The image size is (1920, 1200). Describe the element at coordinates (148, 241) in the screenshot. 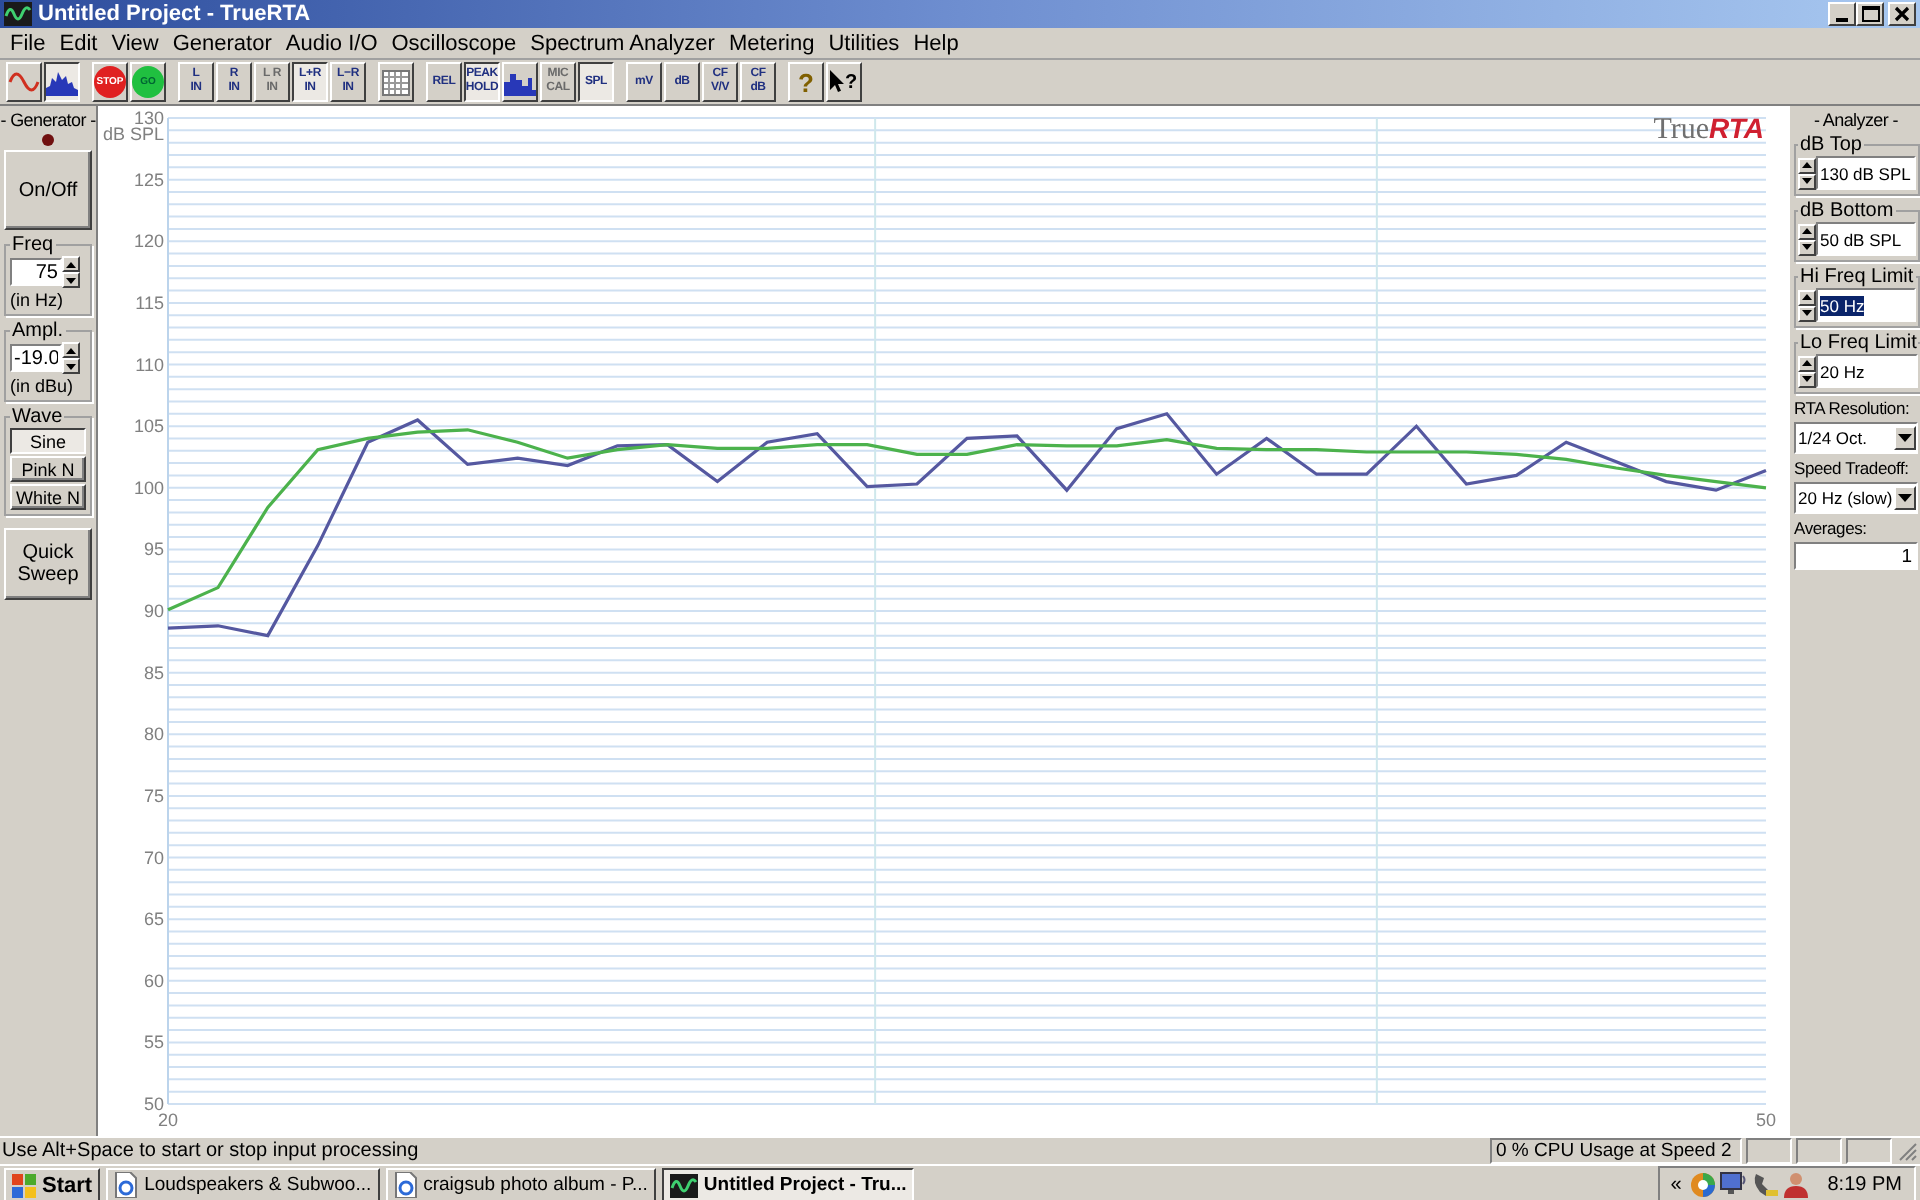

I see `axis-tick-label: 120` at that location.